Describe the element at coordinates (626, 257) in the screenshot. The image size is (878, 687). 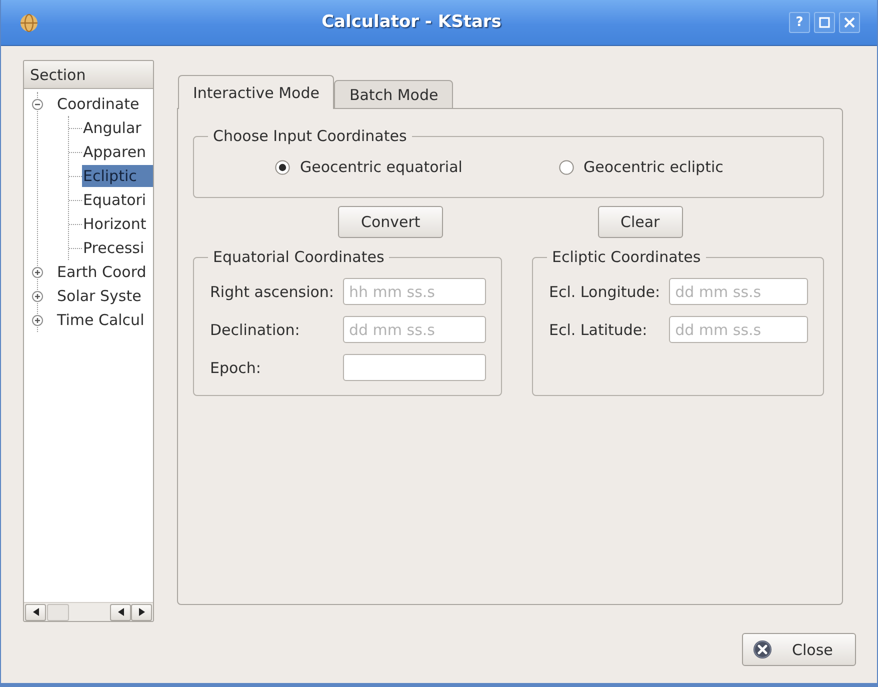
I see `group-title: Ecliptic Coordinates` at that location.